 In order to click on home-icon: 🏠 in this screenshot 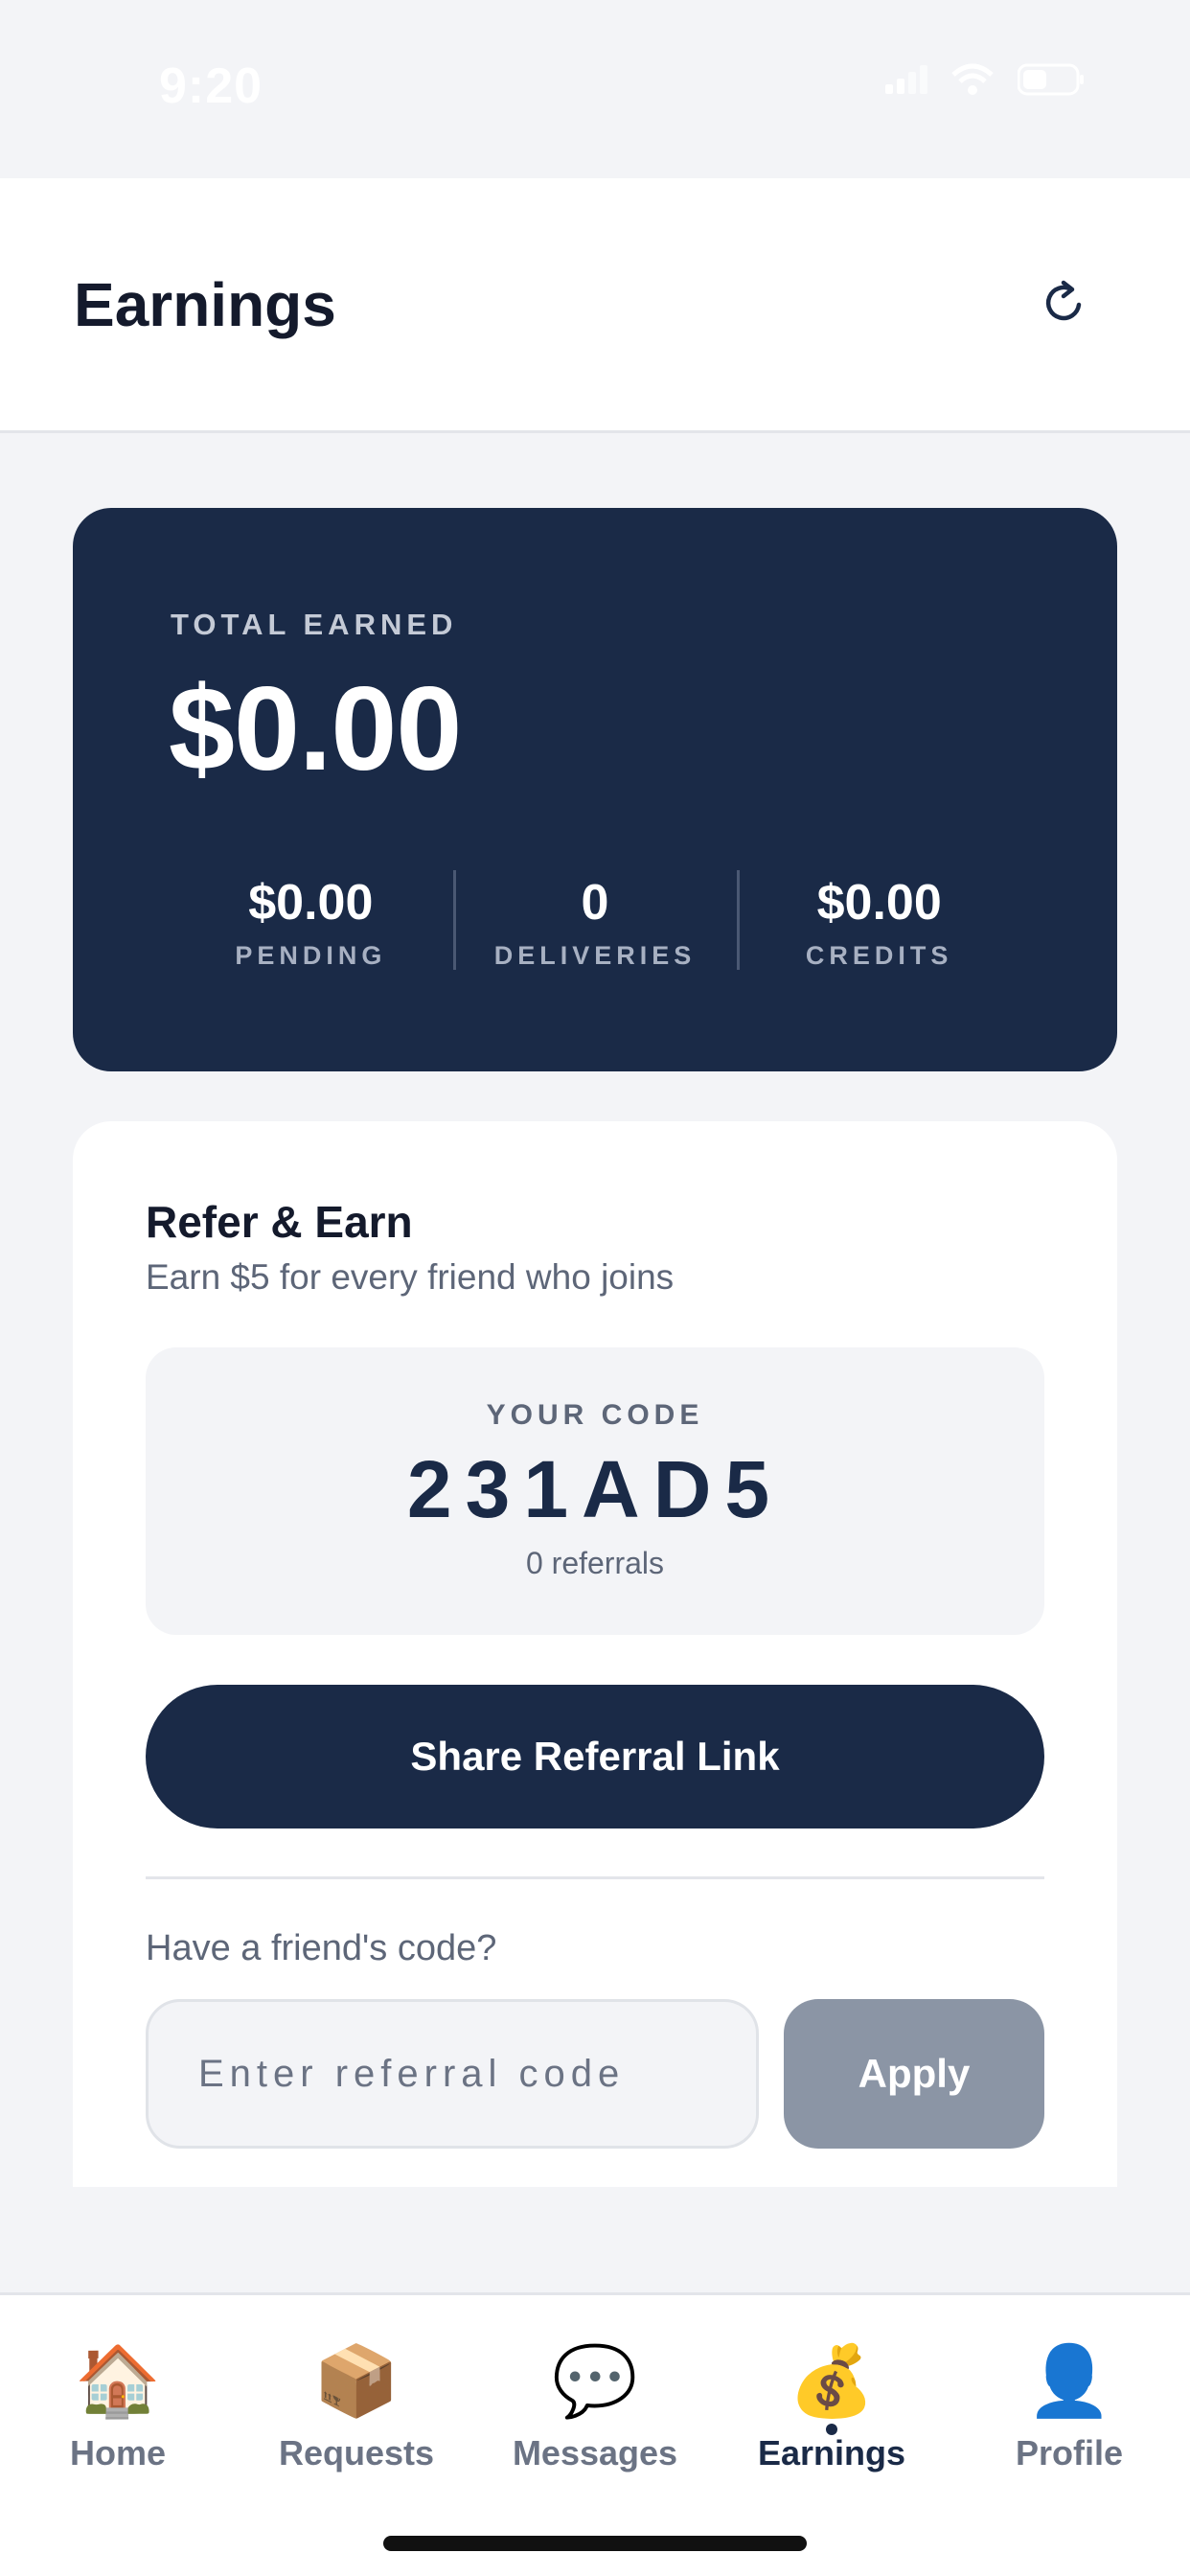, I will do `click(118, 2381)`.